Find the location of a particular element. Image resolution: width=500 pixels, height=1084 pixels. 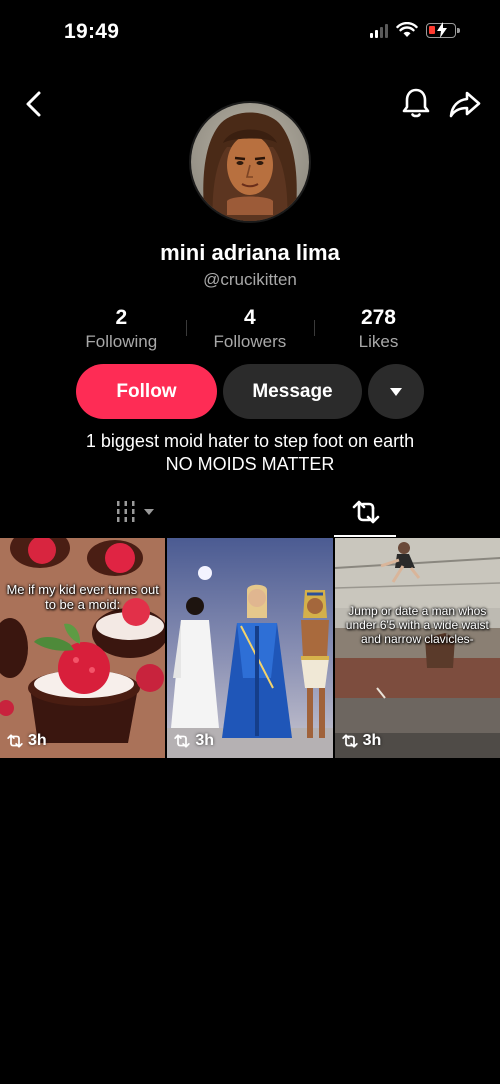

stat-value: 4 is located at coordinates (250, 317).